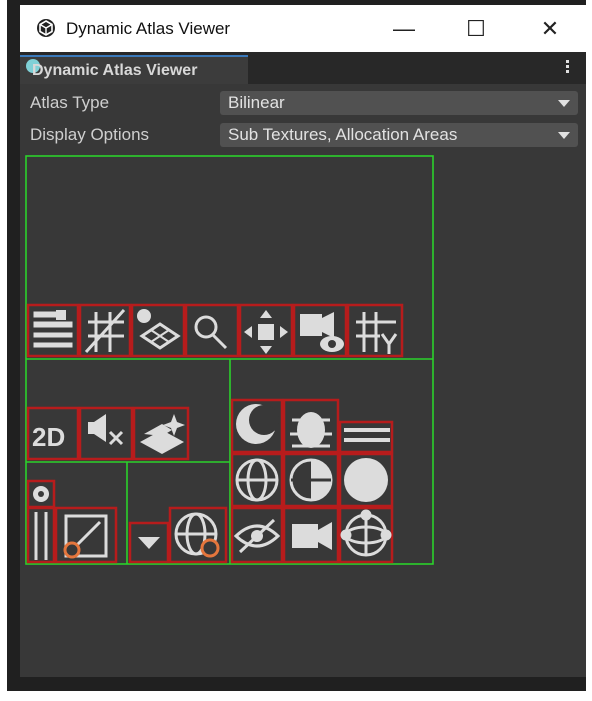 This screenshot has width=592, height=701. What do you see at coordinates (311, 430) in the screenshot?
I see `bug-icon` at bounding box center [311, 430].